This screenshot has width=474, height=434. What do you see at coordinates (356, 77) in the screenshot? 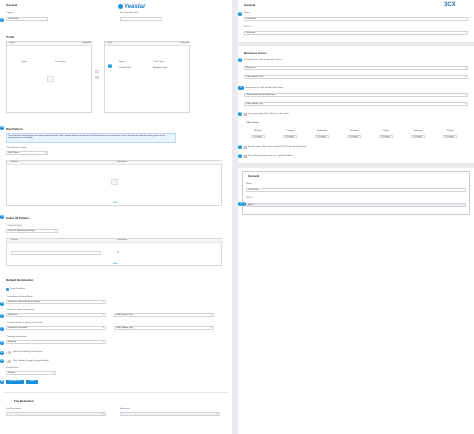
I see `office-hours-ext-select: 1000 (admin, ext)` at bounding box center [356, 77].